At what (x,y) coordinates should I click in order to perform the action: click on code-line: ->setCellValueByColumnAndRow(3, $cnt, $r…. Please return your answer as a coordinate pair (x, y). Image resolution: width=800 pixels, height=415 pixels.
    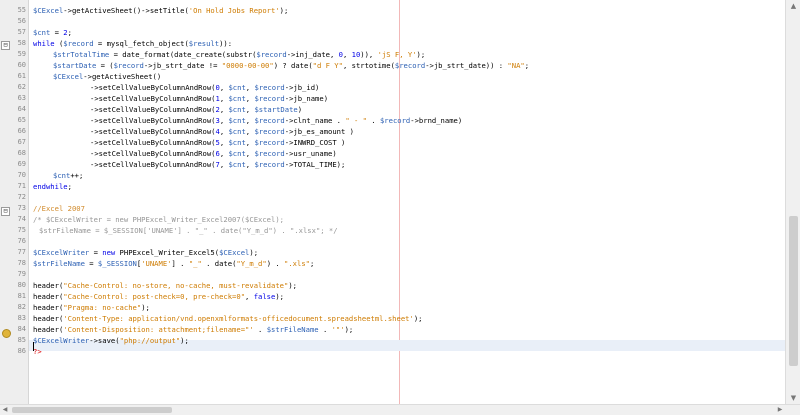
    Looking at the image, I should click on (276, 120).